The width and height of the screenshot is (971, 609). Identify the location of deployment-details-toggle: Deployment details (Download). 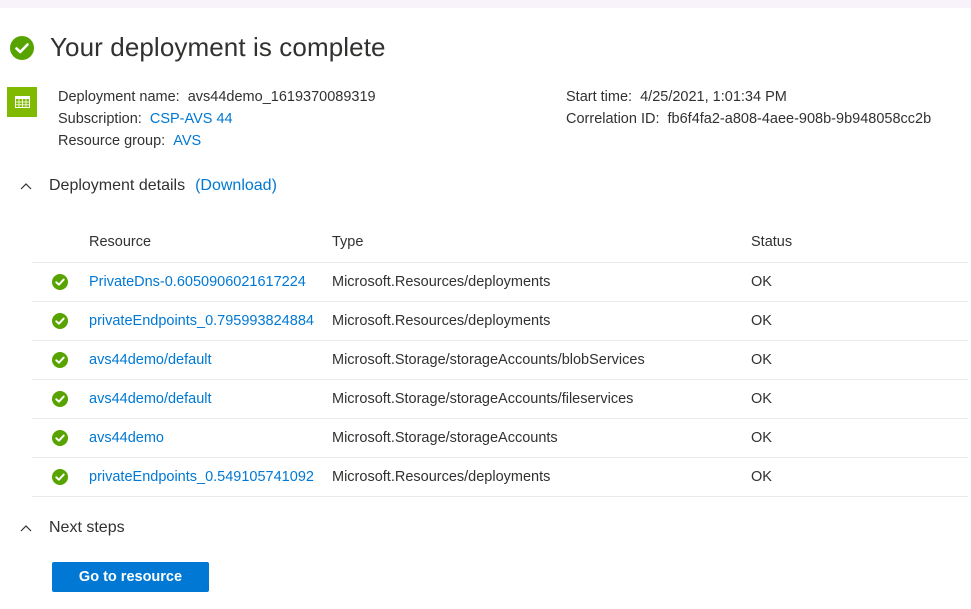
(148, 186).